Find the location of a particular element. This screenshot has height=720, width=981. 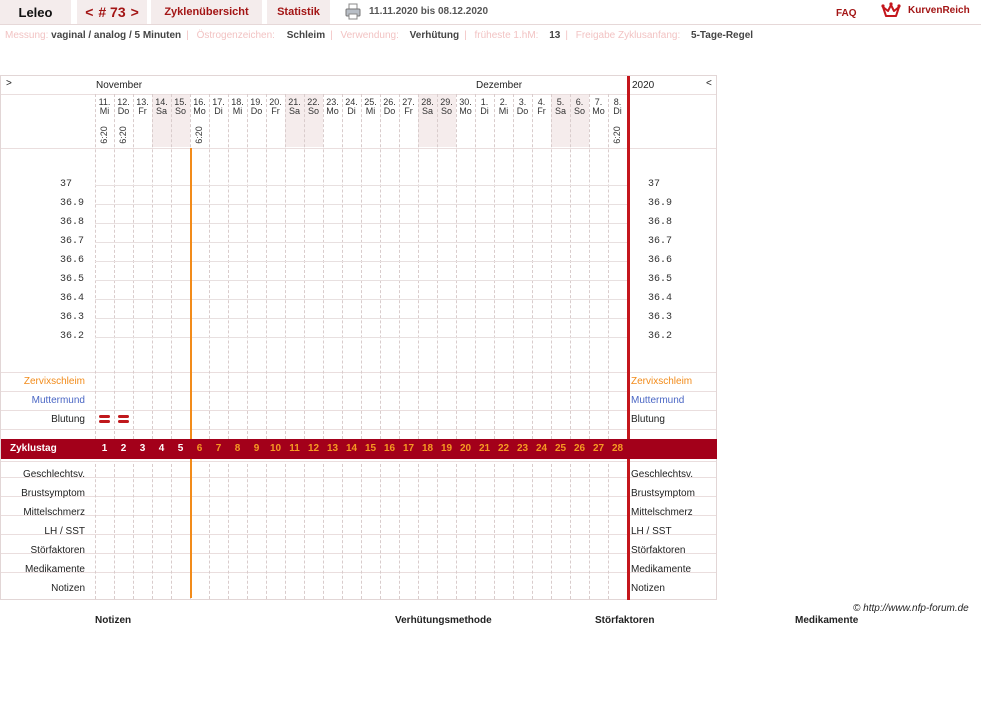

row-label-notizen: Notizen is located at coordinates (68, 588).